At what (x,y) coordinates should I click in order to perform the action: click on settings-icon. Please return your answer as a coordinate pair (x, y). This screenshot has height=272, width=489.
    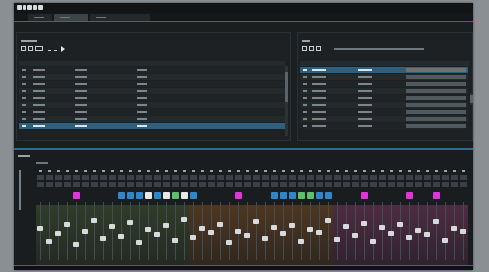
    Looking at the image, I should click on (318, 48).